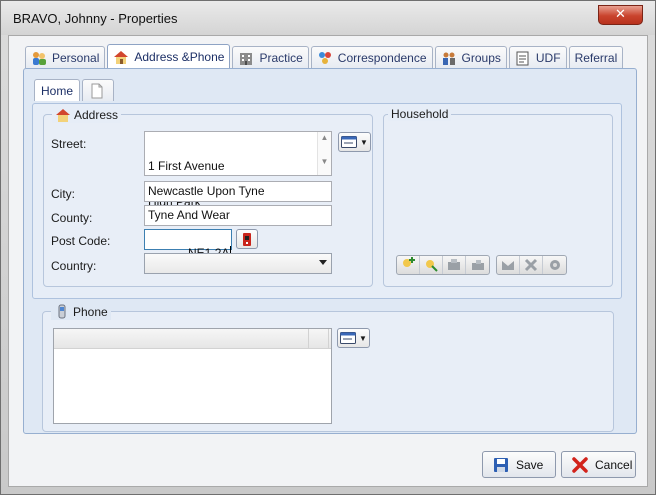  Describe the element at coordinates (614, 464) in the screenshot. I see `cancel-label: Cancel` at that location.